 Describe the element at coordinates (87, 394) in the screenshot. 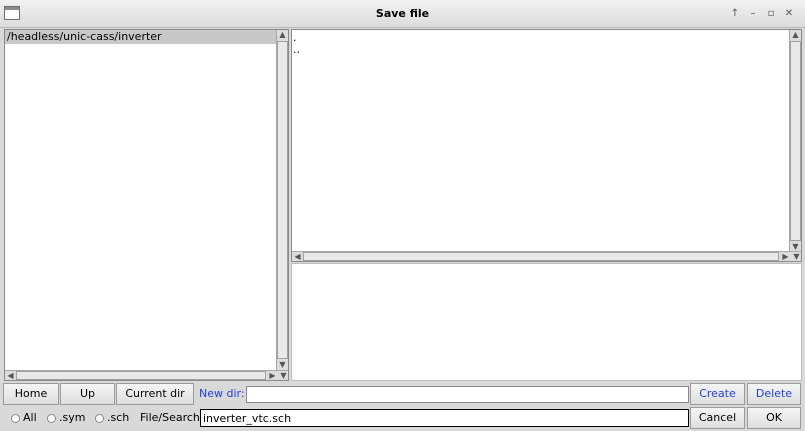

I see `up-button: Up` at that location.